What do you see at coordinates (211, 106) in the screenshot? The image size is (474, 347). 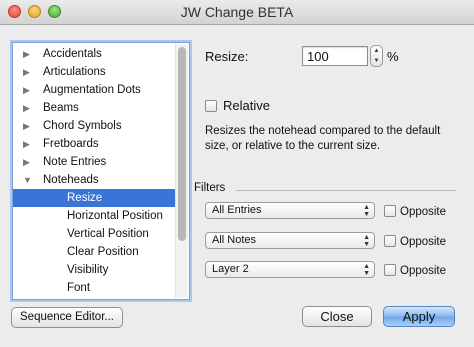 I see `relative-checkbox` at bounding box center [211, 106].